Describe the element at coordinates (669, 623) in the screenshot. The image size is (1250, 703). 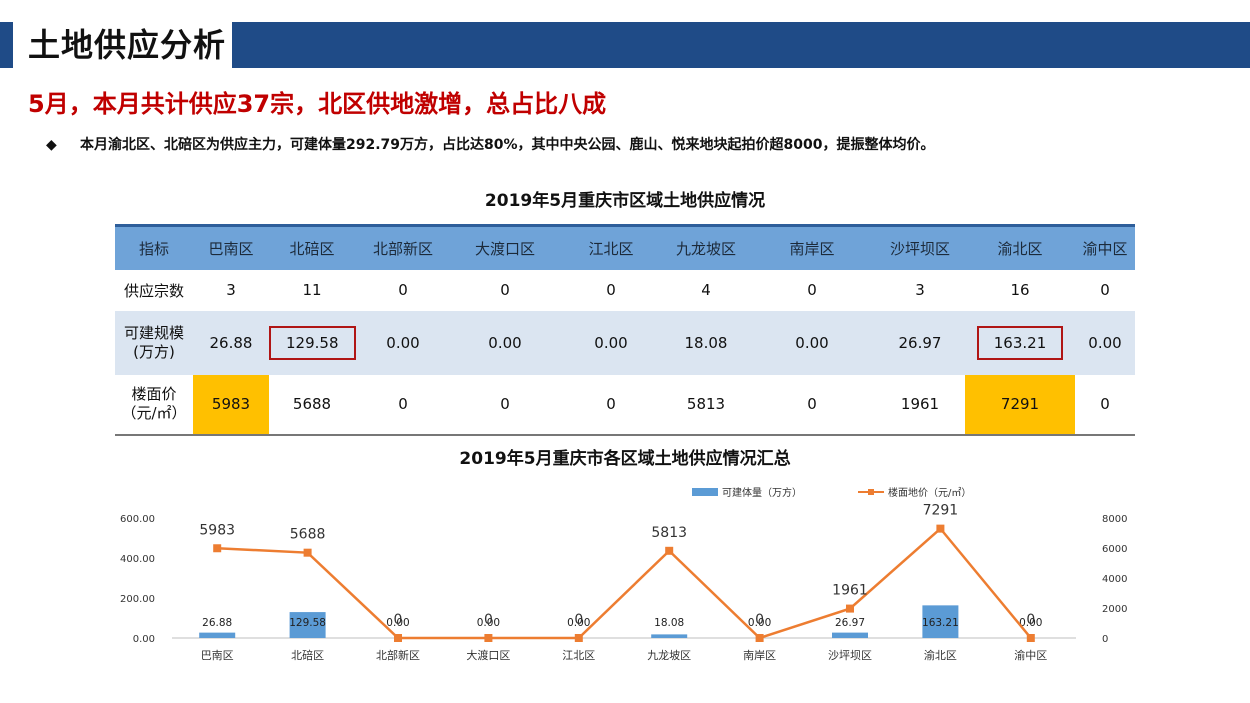
I see `bar-data-label: 18.08` at that location.